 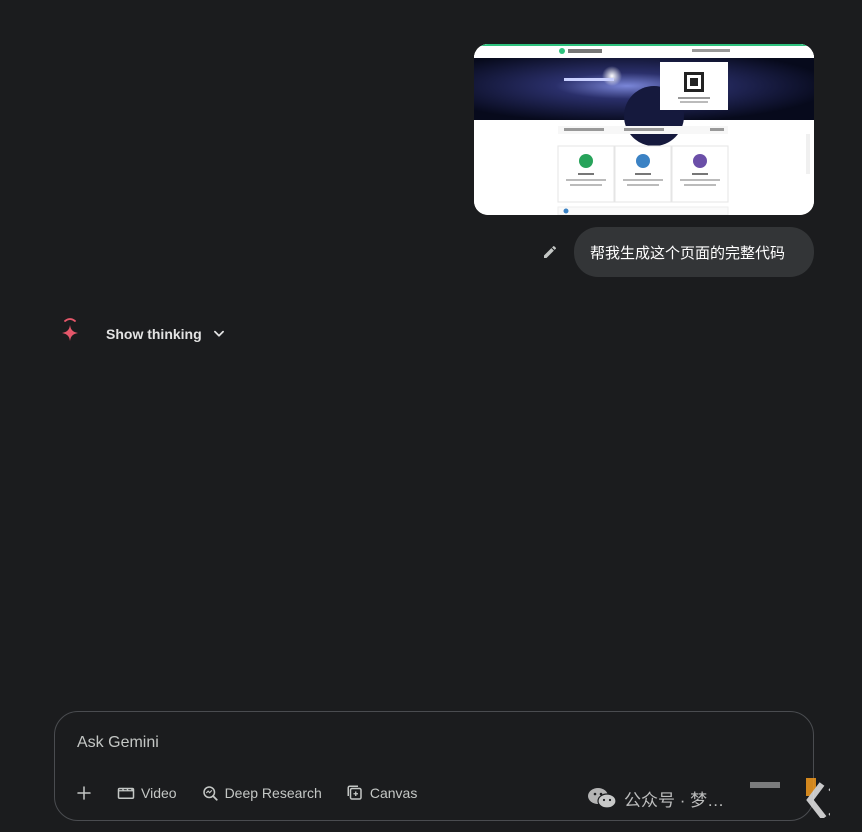 I want to click on deep-research-tool-button: Deep Research, so click(x=261, y=793).